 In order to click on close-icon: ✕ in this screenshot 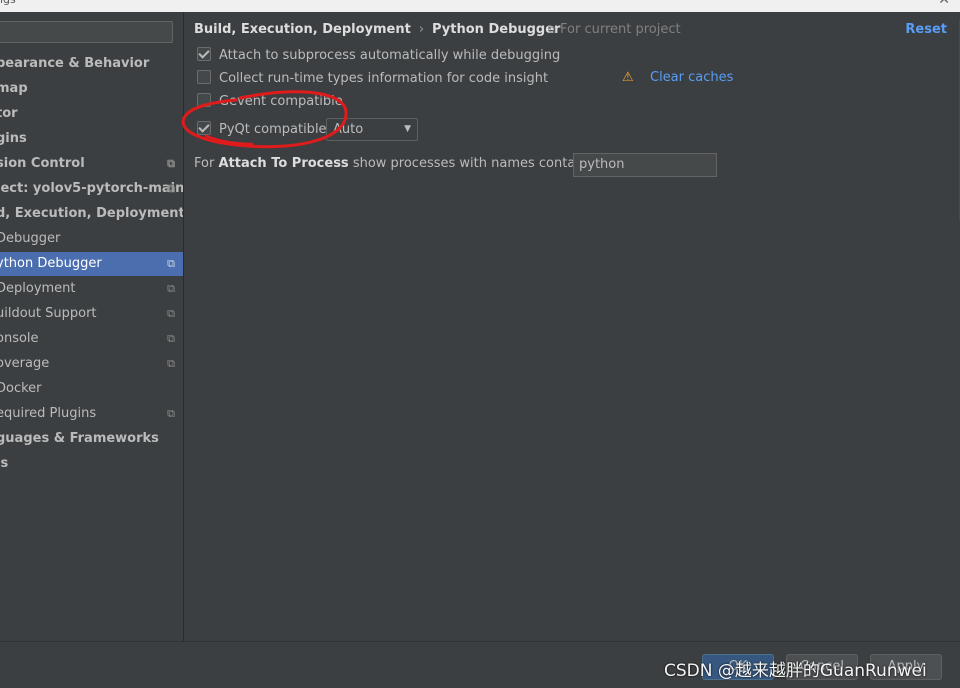, I will do `click(944, 4)`.